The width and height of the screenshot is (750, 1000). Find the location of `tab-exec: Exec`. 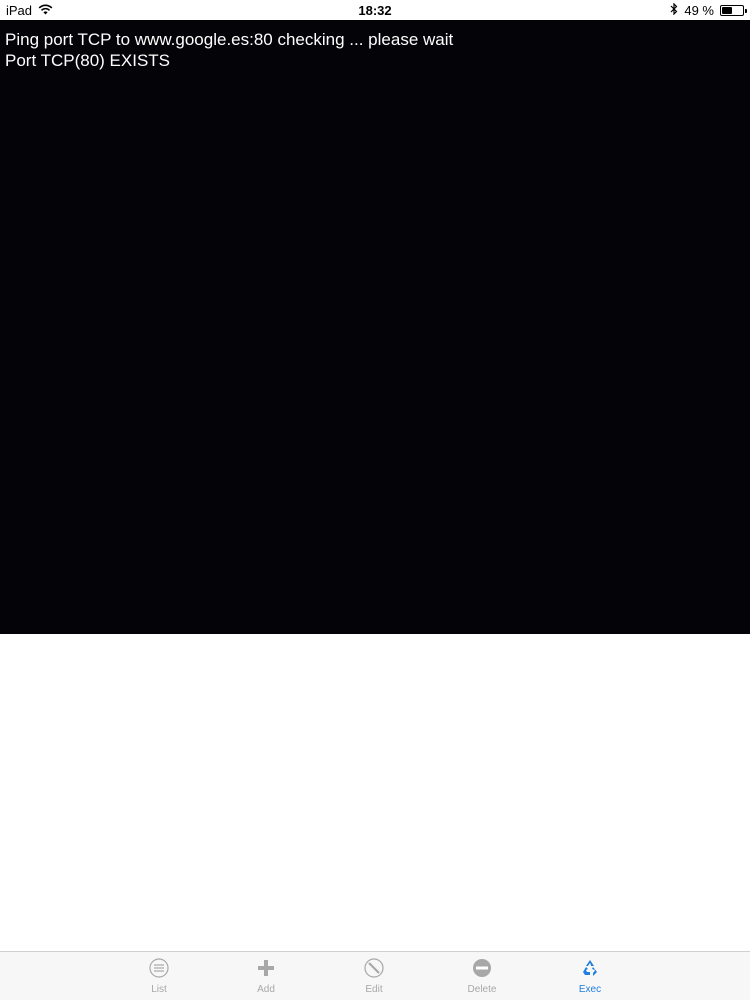

tab-exec: Exec is located at coordinates (590, 976).